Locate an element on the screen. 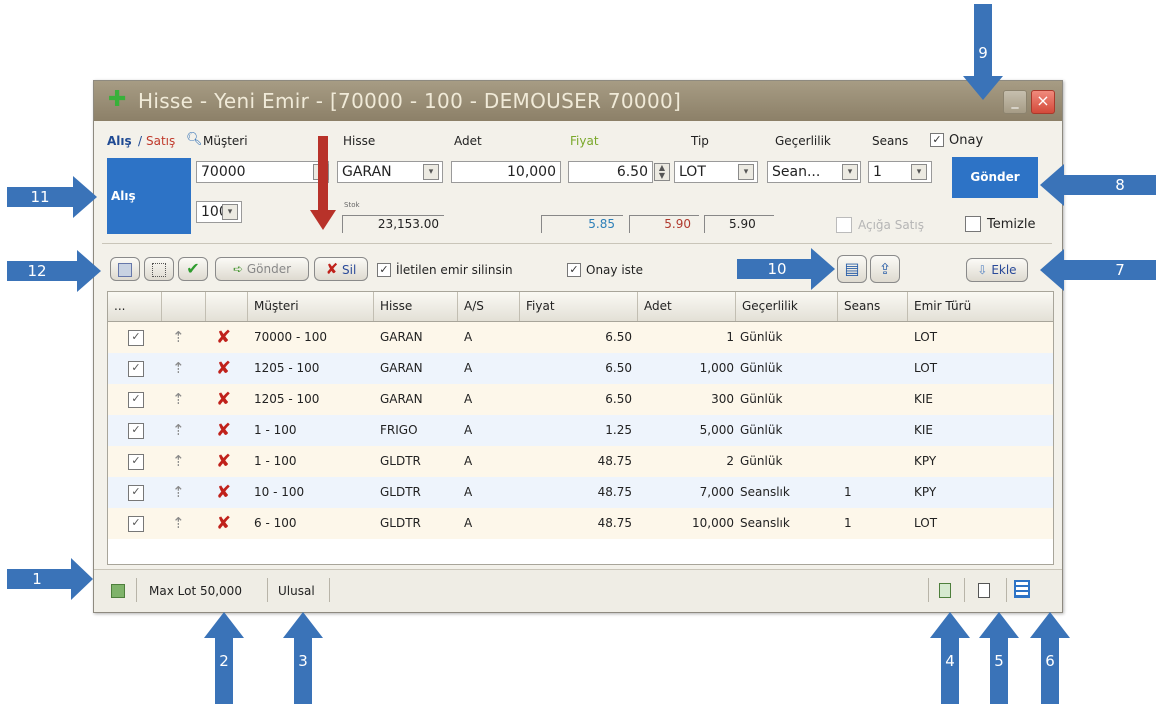 The image size is (1162, 704). table-row: ✓ ⇡ ✘ 1205 - 100 GARAN A 6.50 300 Günlük KIE is located at coordinates (580, 399).